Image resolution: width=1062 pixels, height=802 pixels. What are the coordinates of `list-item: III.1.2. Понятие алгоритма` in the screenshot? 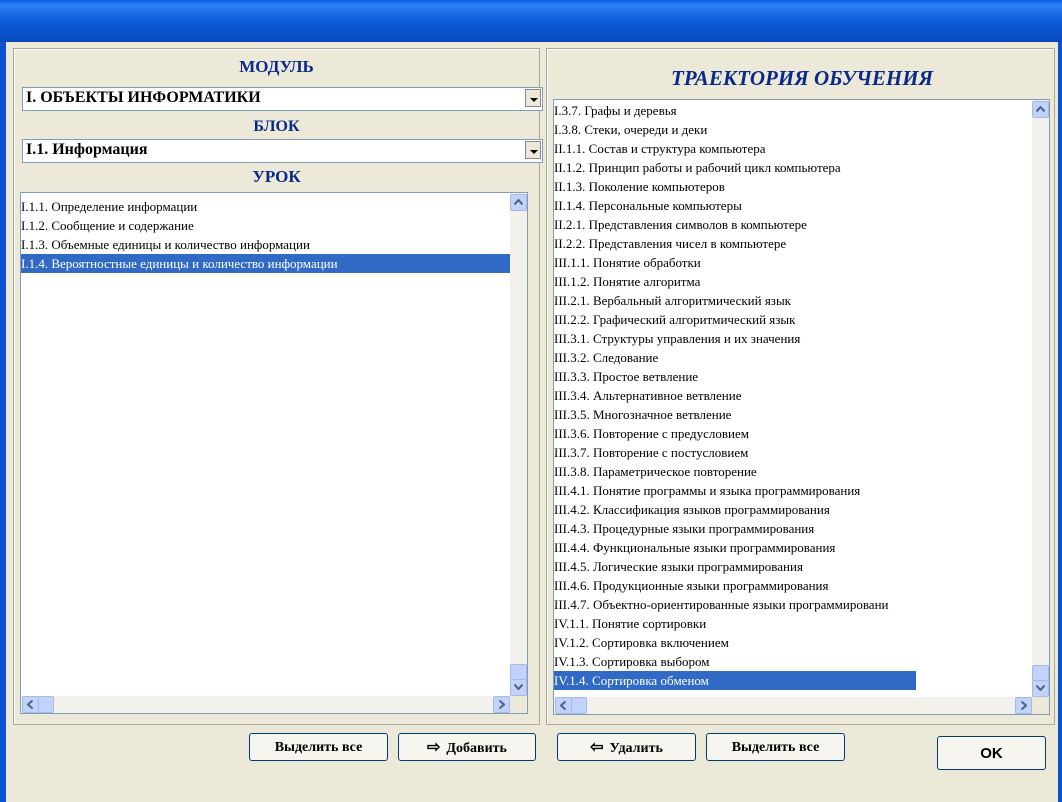 It's located at (801, 281).